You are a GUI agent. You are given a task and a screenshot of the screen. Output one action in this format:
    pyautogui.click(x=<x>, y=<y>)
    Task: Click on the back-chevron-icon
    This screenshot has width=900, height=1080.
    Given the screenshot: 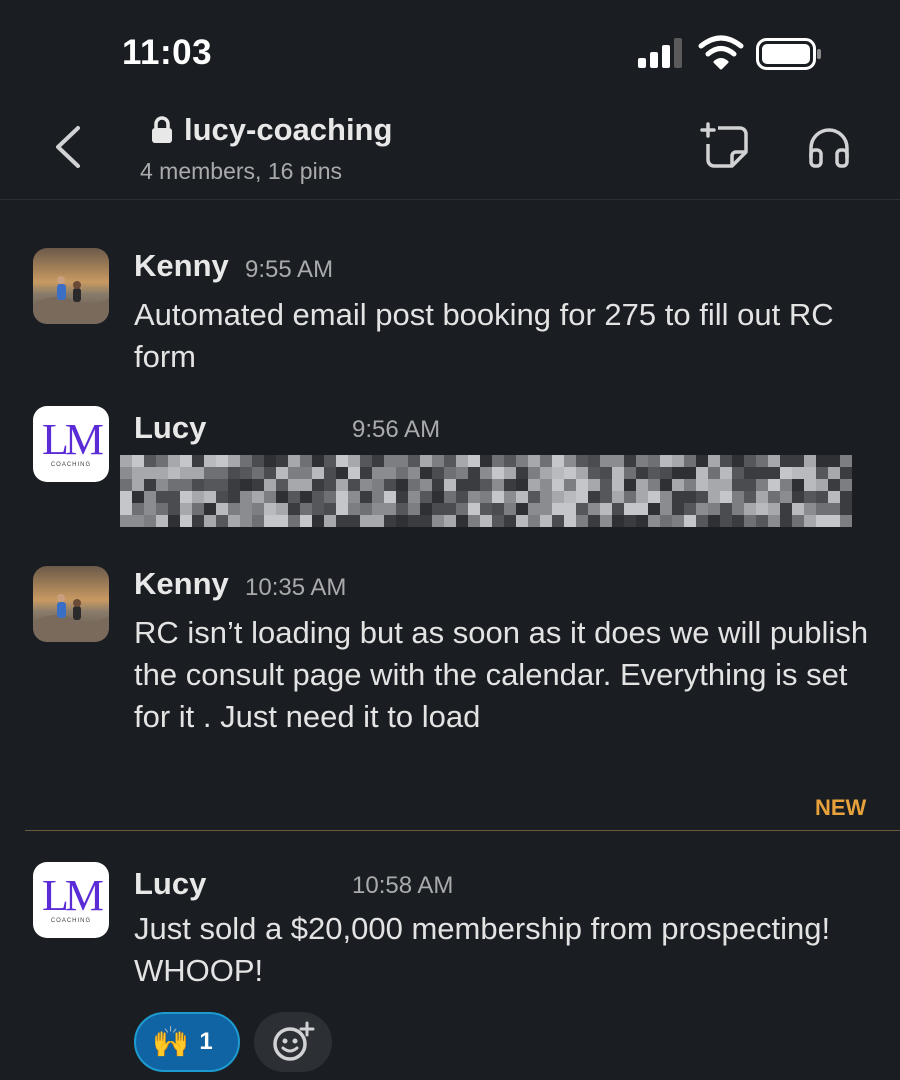 What is the action you would take?
    pyautogui.click(x=68, y=147)
    